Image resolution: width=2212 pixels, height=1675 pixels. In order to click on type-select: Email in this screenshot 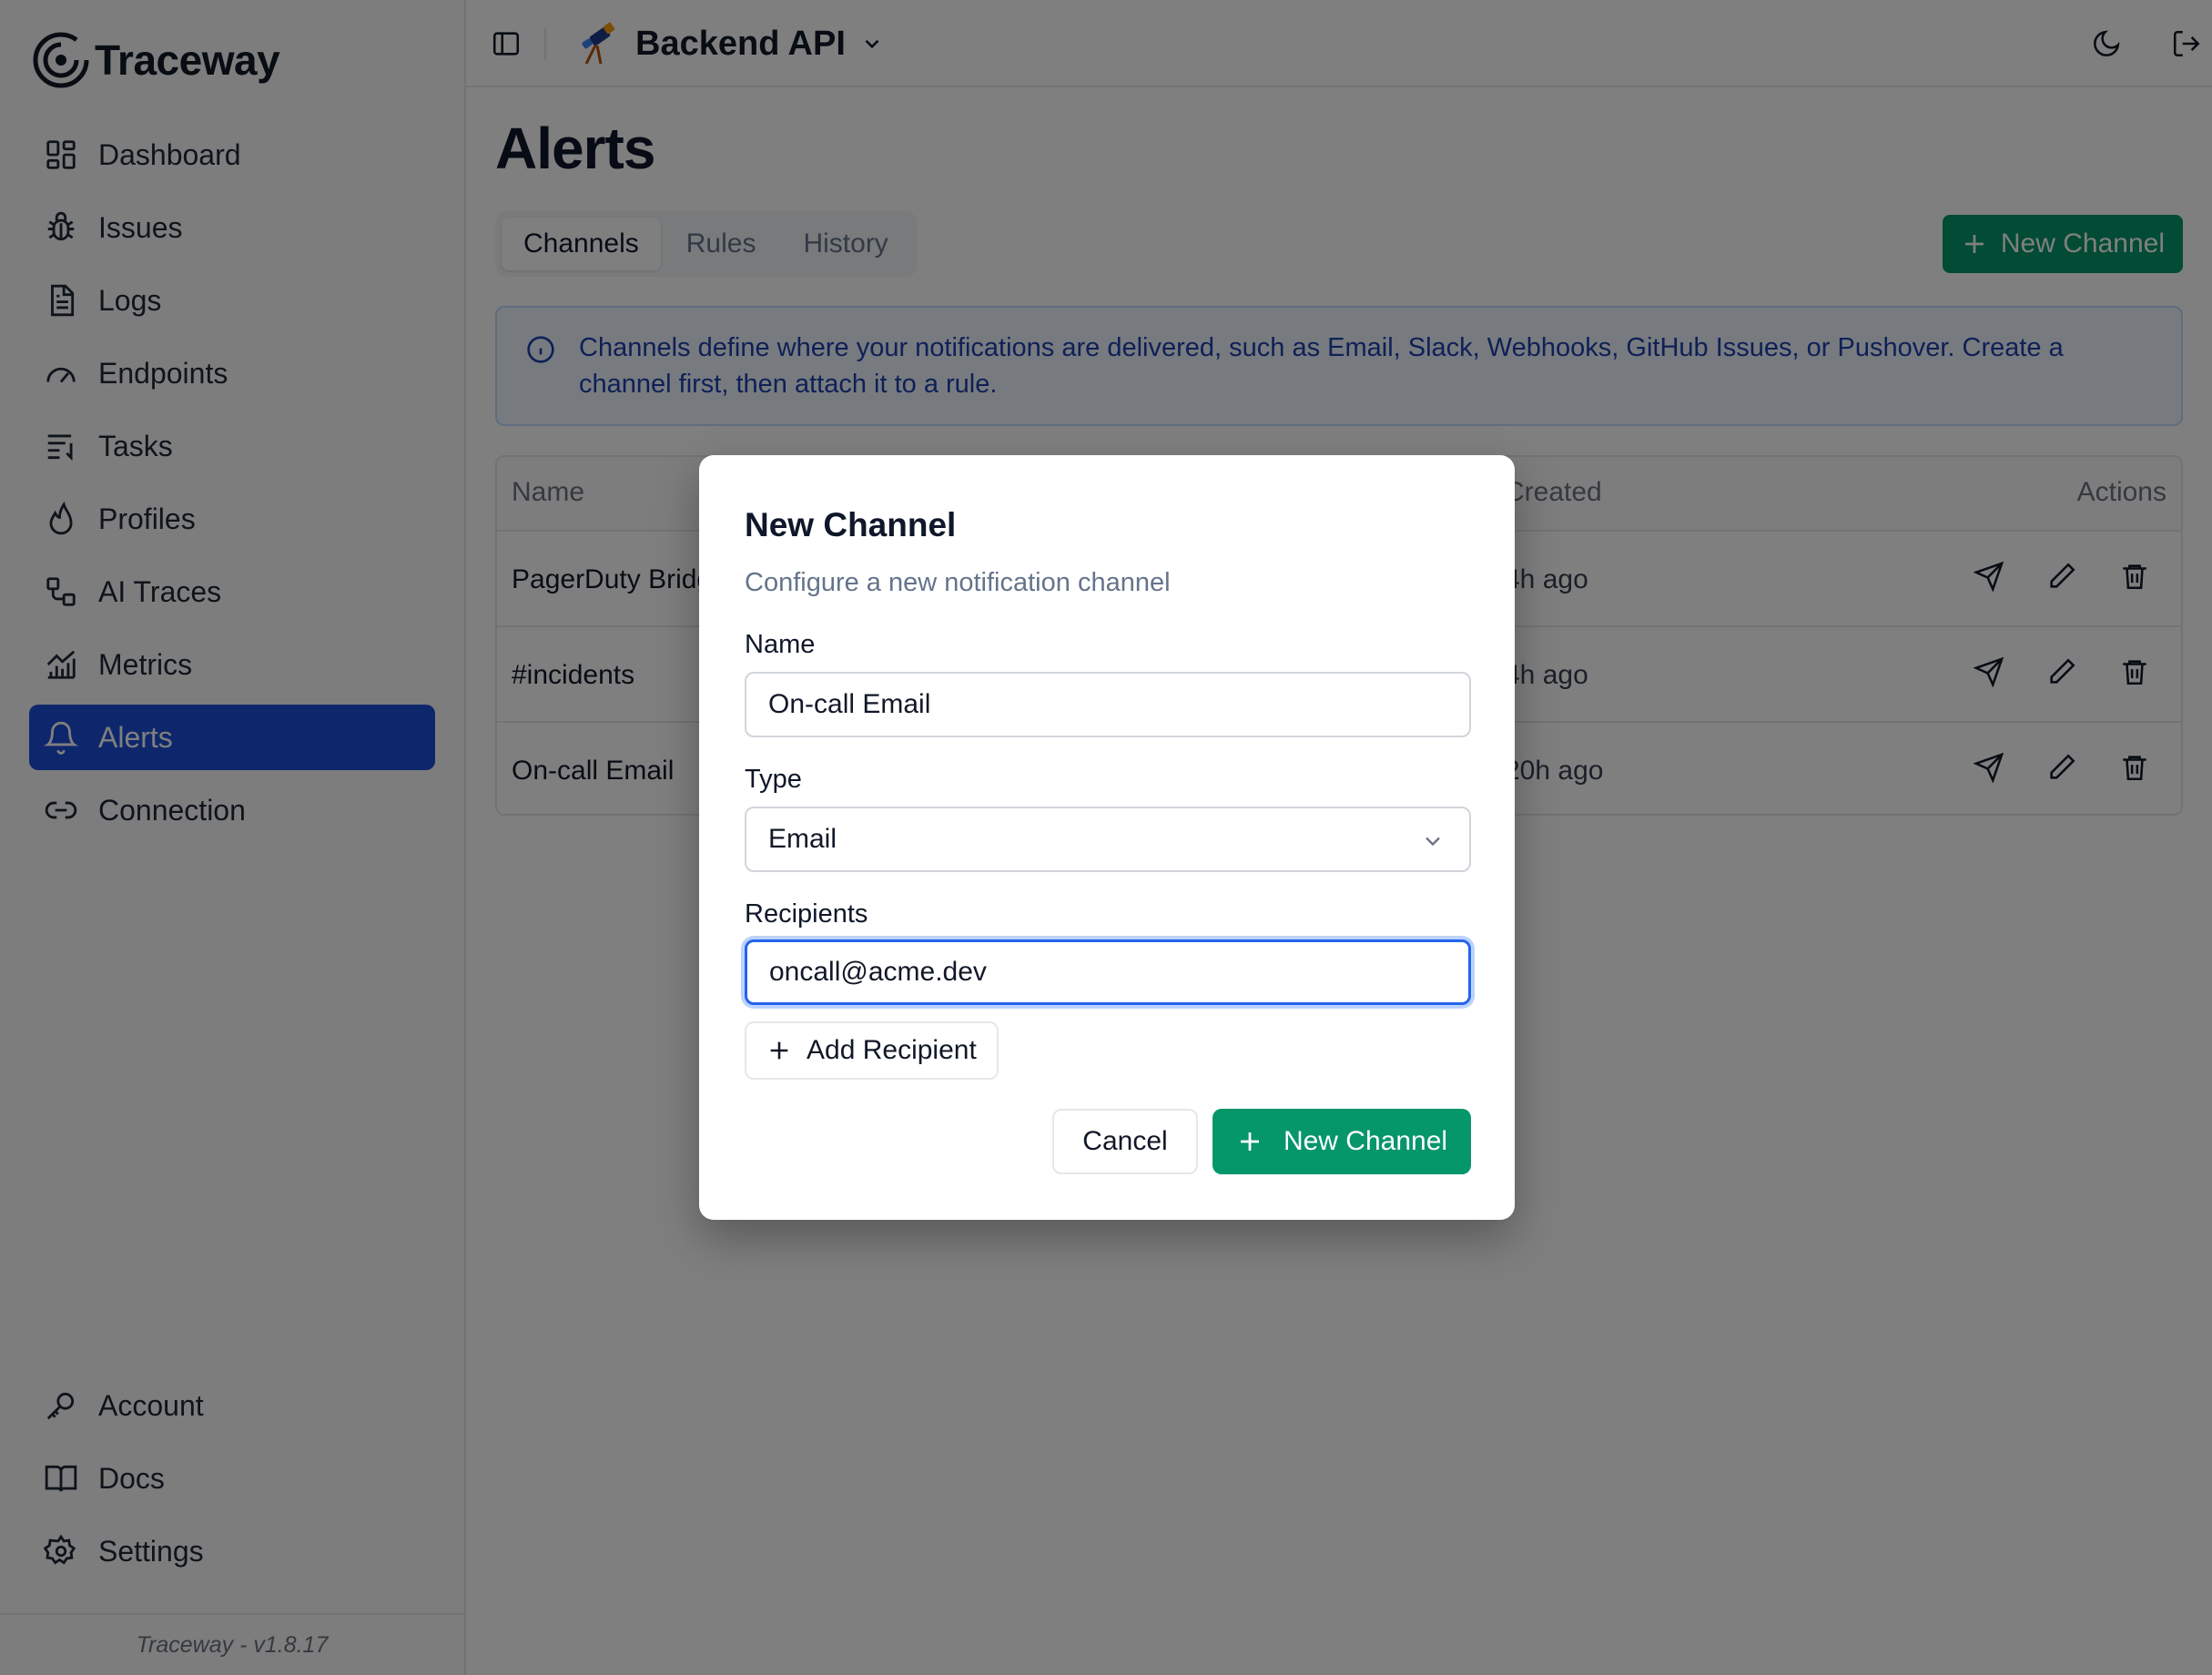, I will do `click(1108, 839)`.